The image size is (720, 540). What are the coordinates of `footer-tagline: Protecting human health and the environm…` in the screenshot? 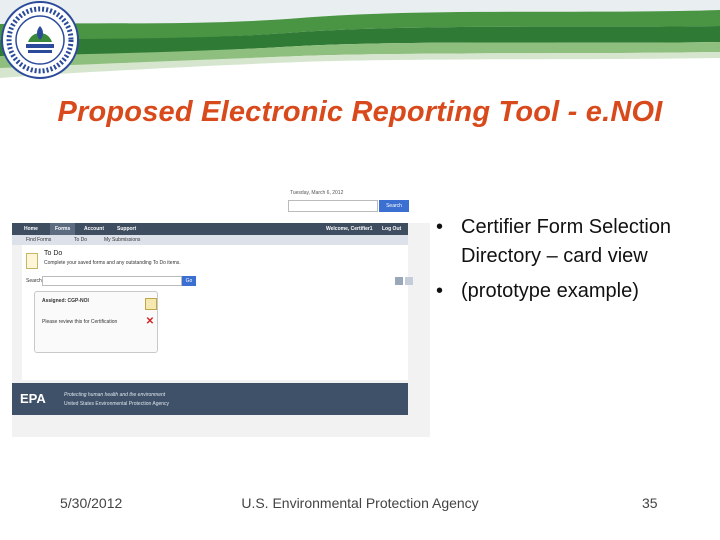 It's located at (115, 395).